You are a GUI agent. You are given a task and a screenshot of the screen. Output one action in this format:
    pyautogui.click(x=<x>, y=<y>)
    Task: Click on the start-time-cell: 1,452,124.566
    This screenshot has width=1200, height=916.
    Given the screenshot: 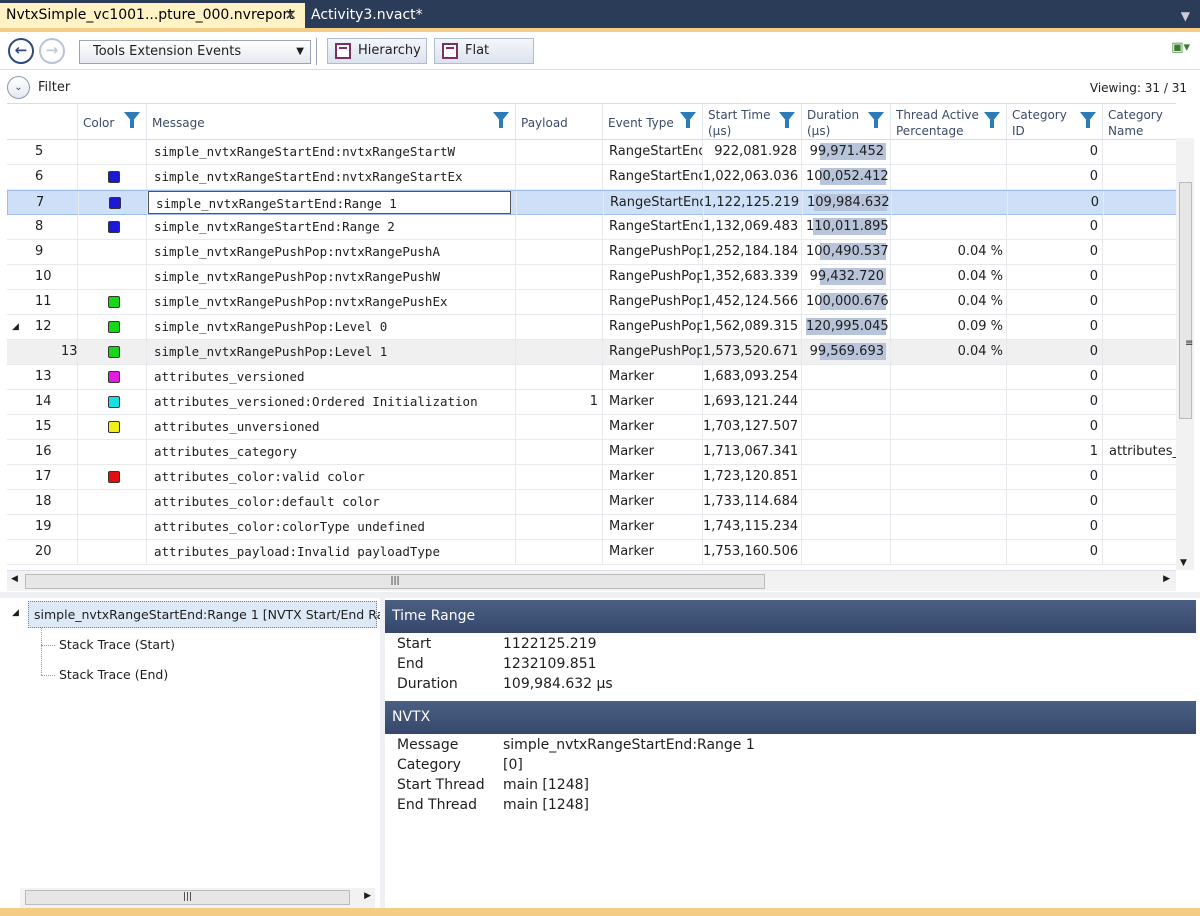 What is the action you would take?
    pyautogui.click(x=752, y=302)
    